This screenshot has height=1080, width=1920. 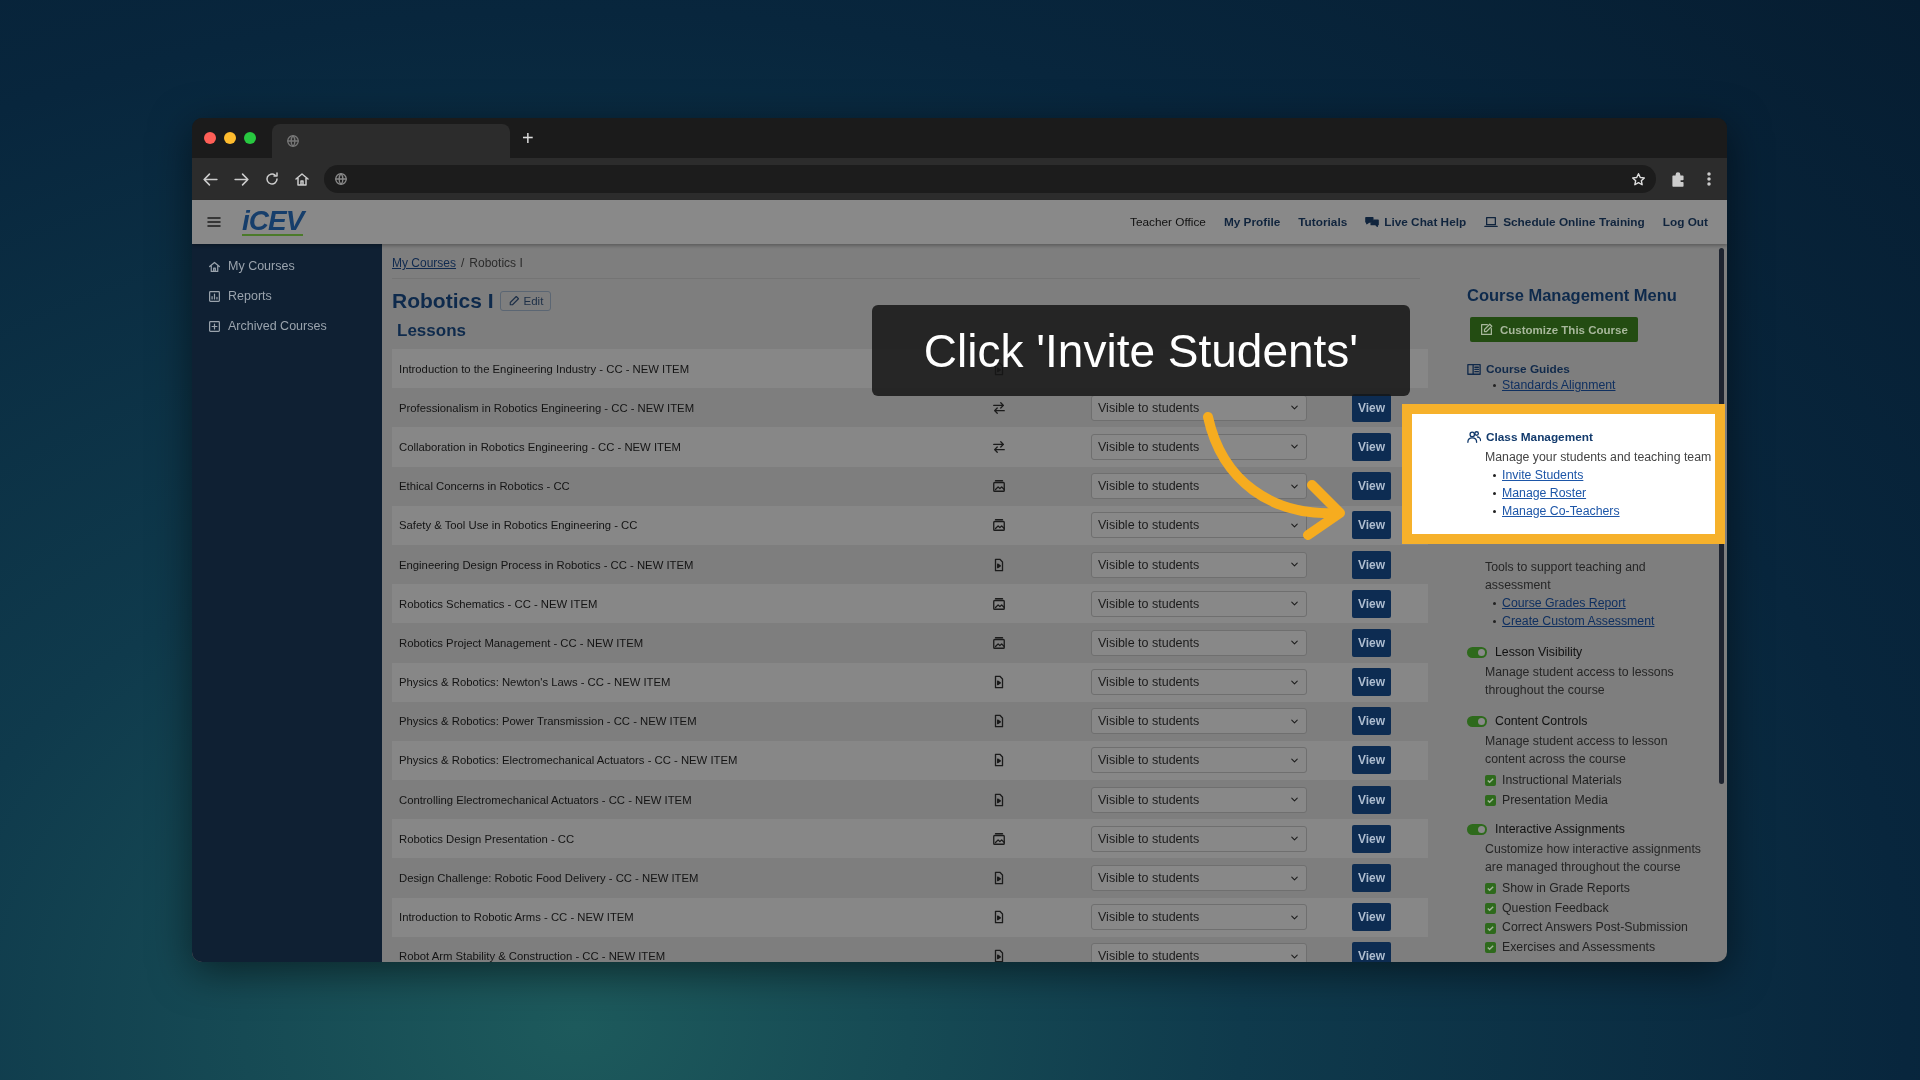 What do you see at coordinates (230, 138) in the screenshot?
I see `minimize-button` at bounding box center [230, 138].